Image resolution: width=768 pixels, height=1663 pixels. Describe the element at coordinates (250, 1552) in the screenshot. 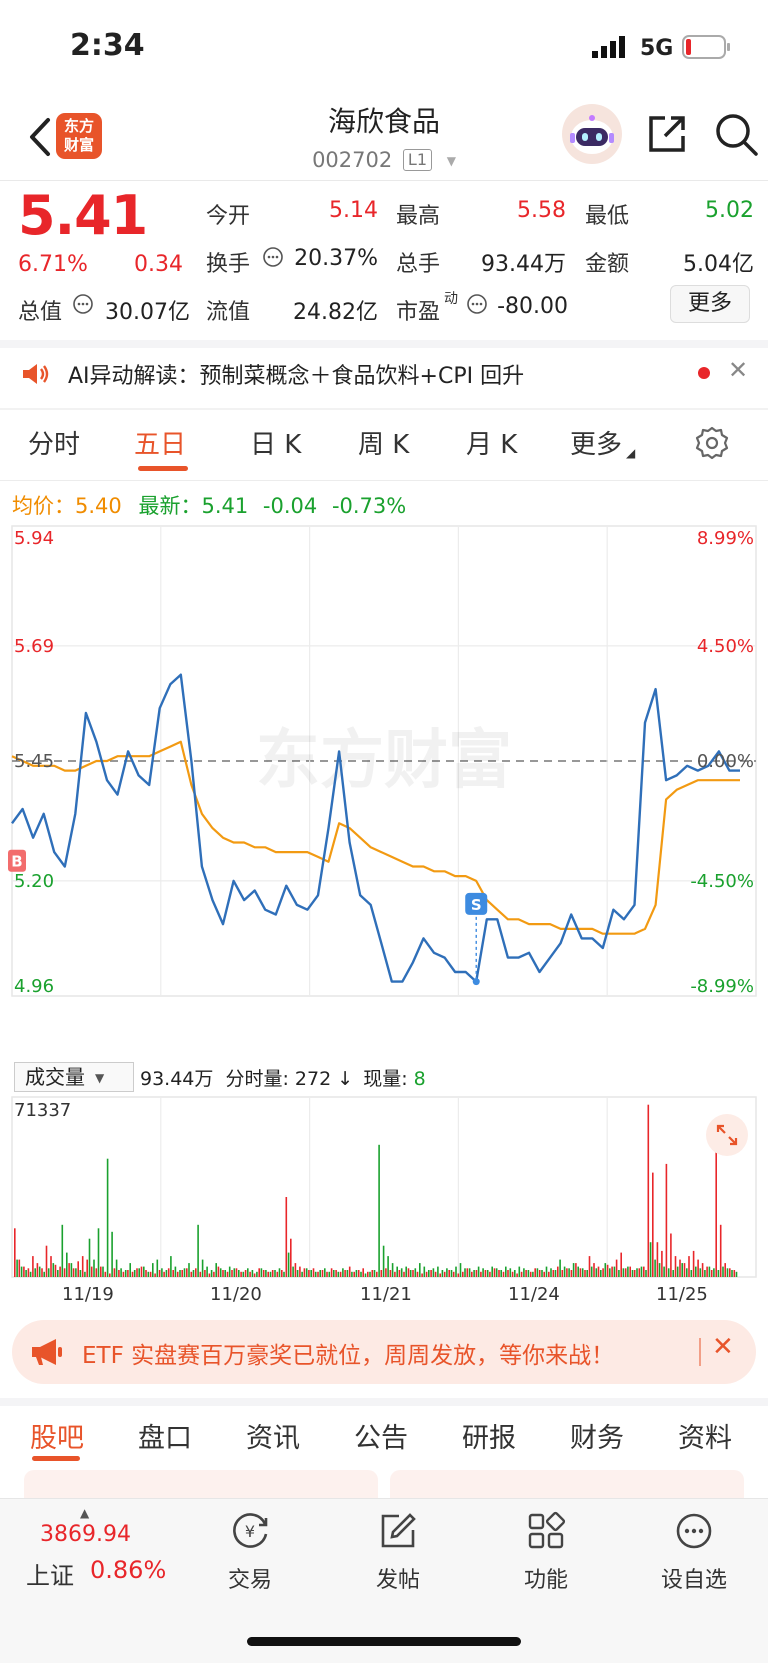

I see `nav-trade: ¥ 交易` at that location.